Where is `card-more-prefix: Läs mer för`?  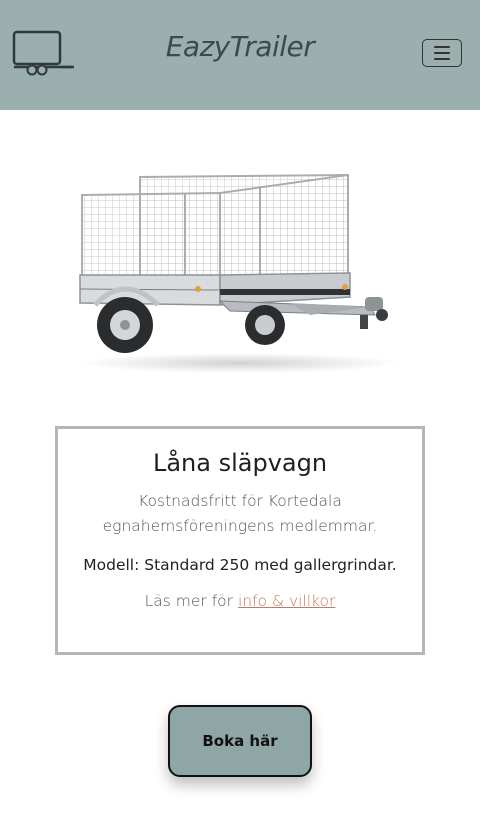 card-more-prefix: Läs mer för is located at coordinates (191, 601).